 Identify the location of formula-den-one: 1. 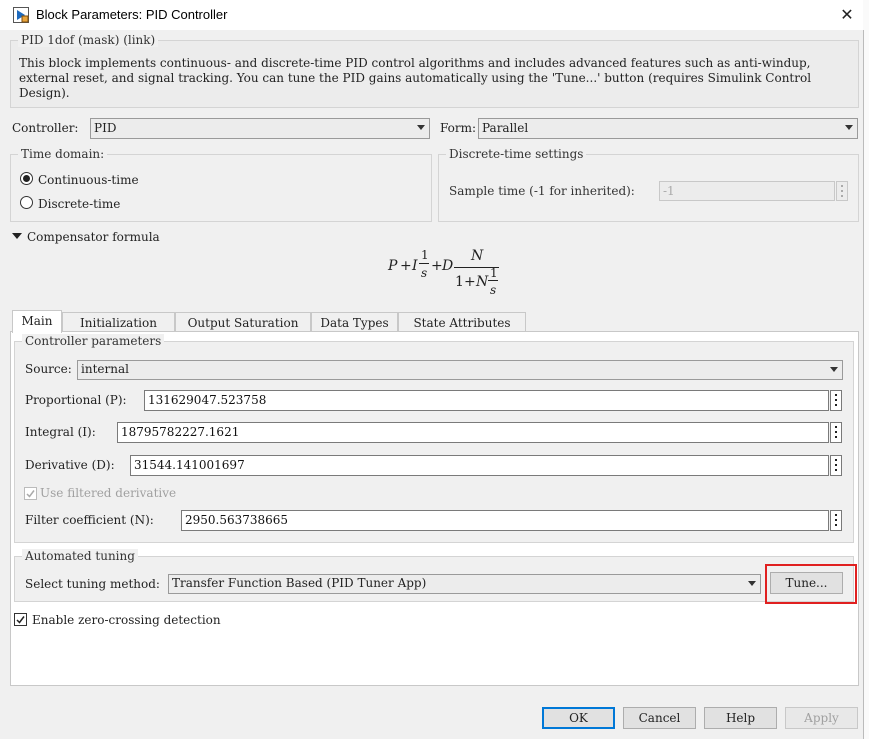
(459, 282).